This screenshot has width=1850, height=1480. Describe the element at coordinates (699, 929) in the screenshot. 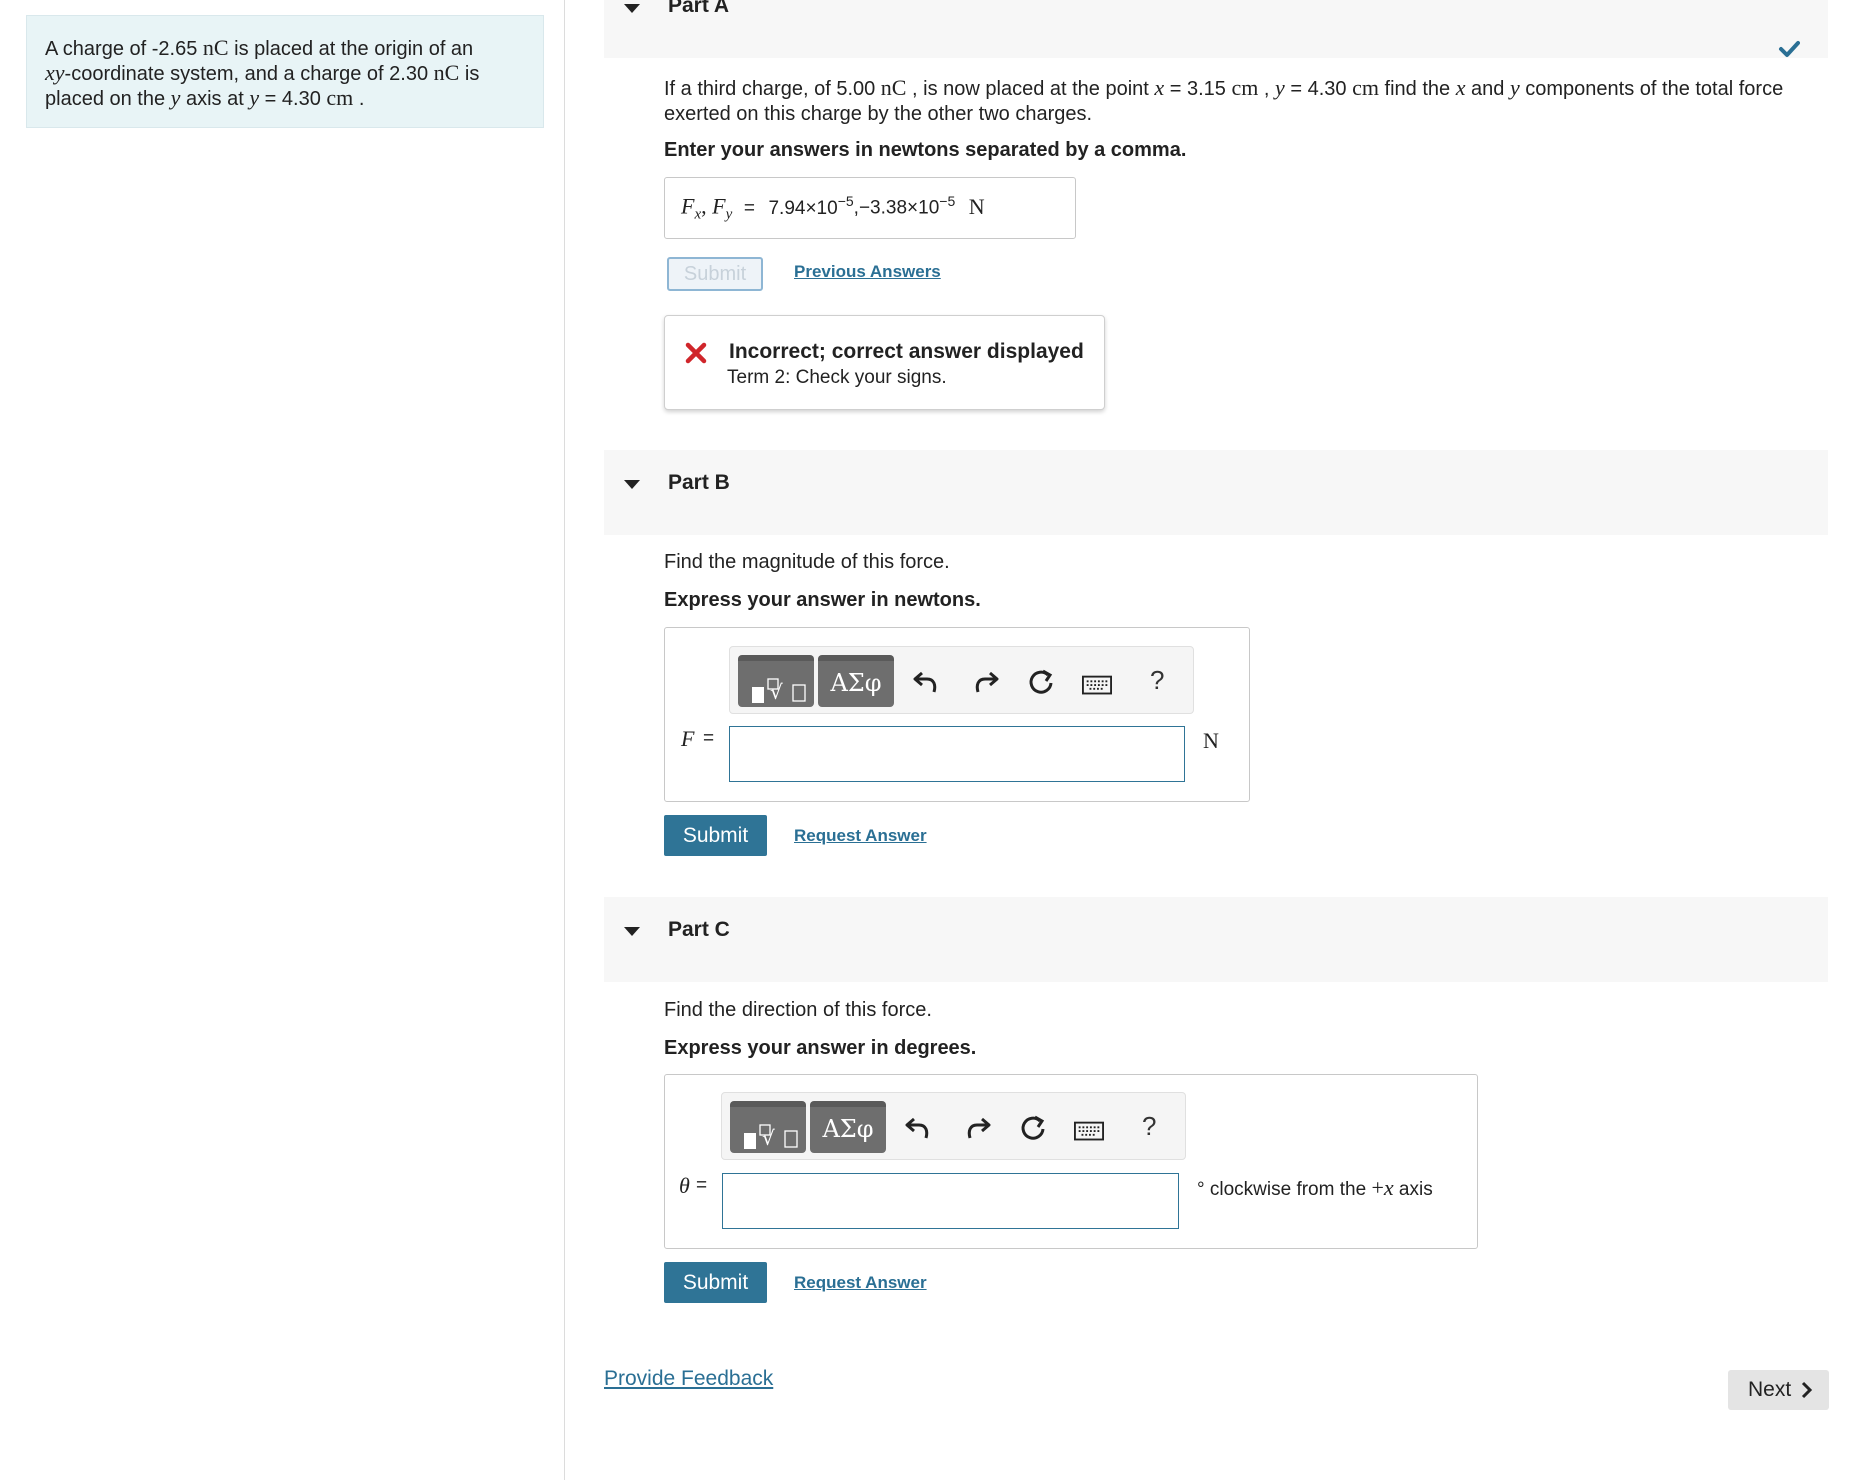

I see `part-c-title: Part C` at that location.